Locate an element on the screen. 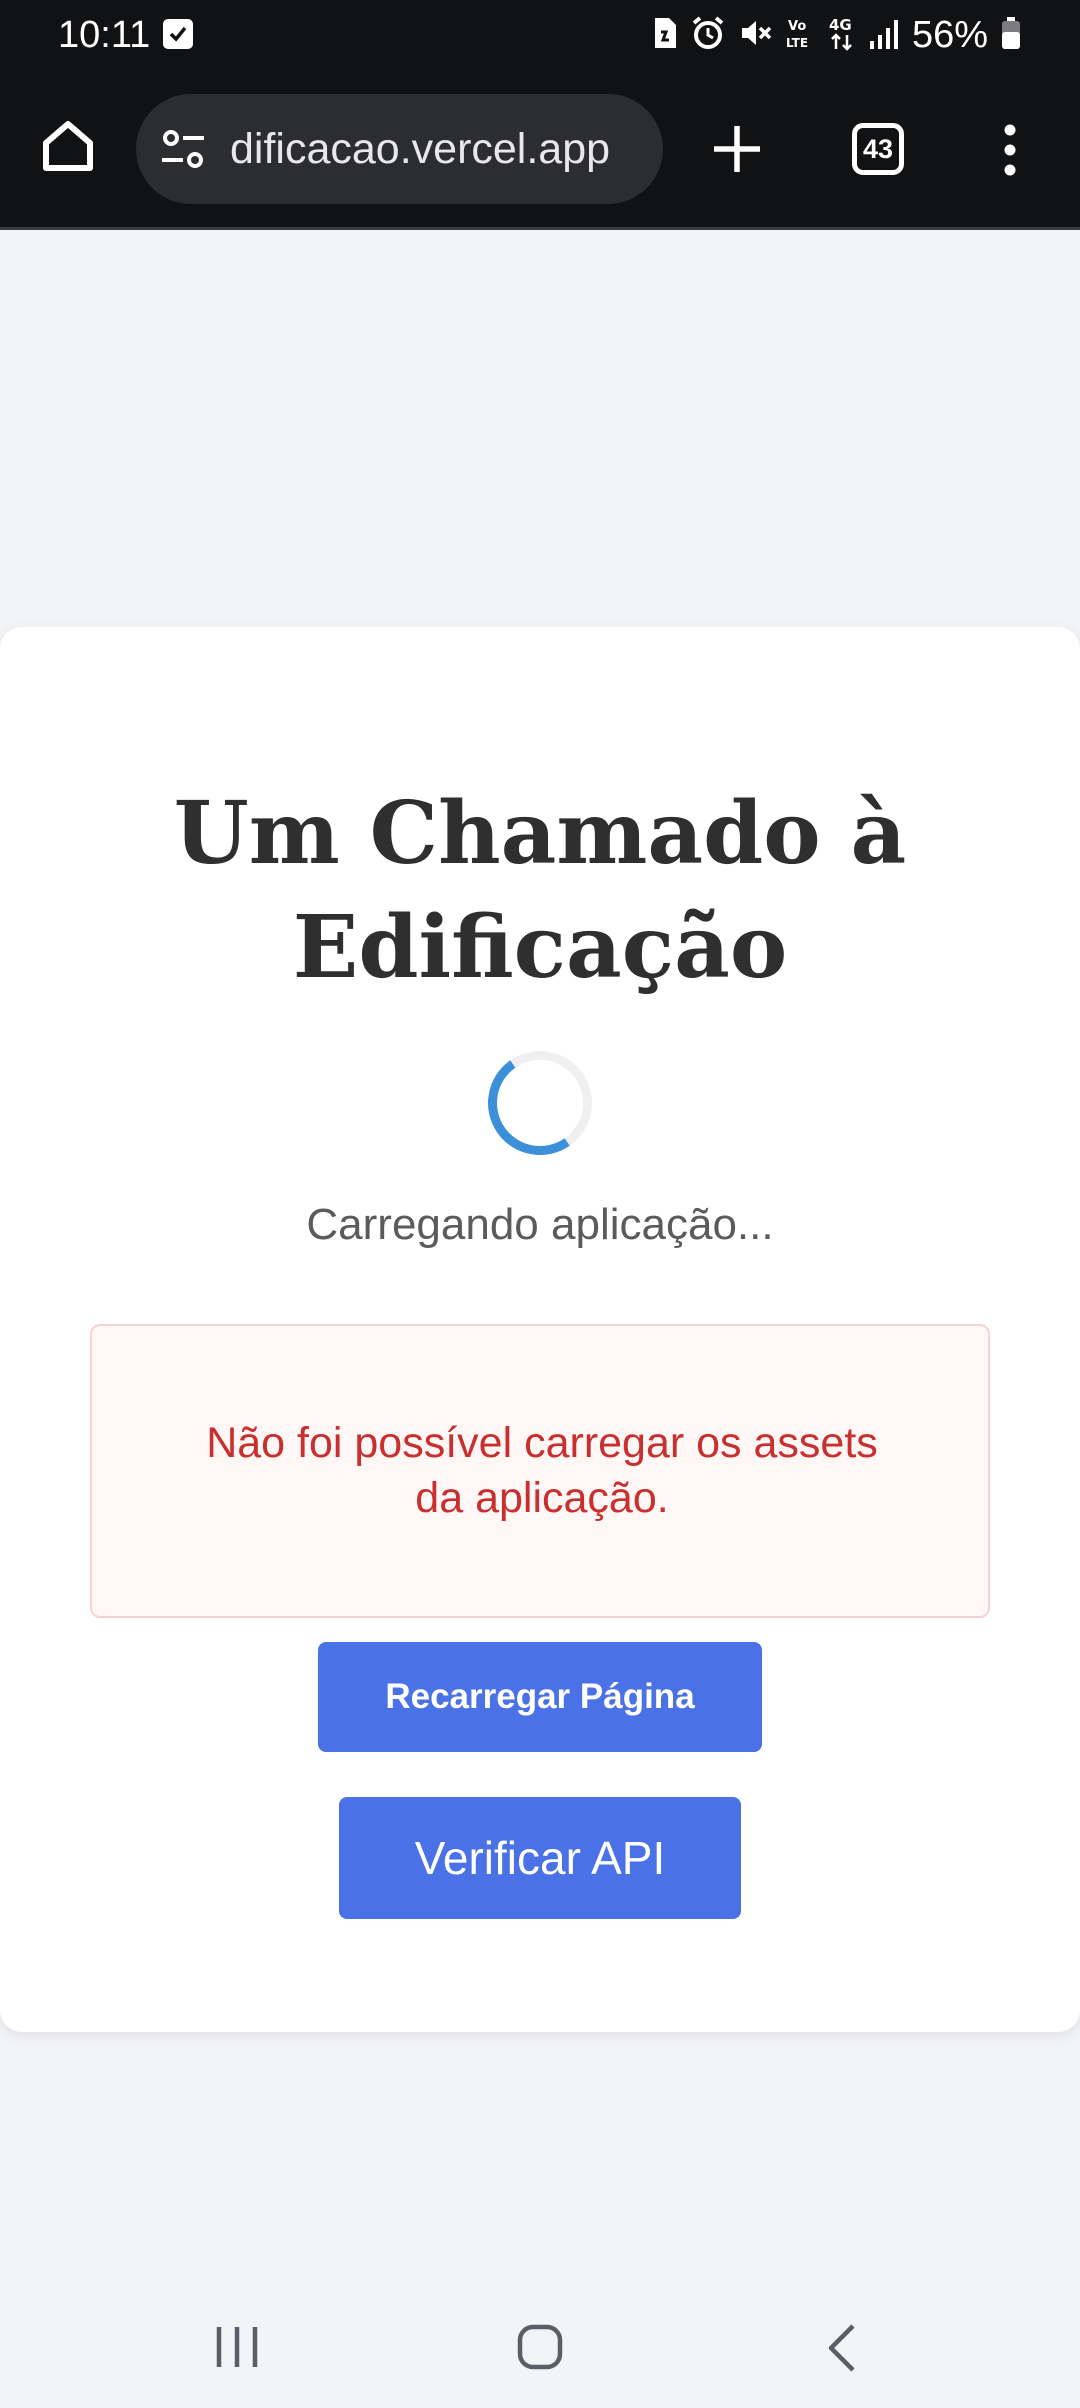  system-nav-bar is located at coordinates (540, 2334).